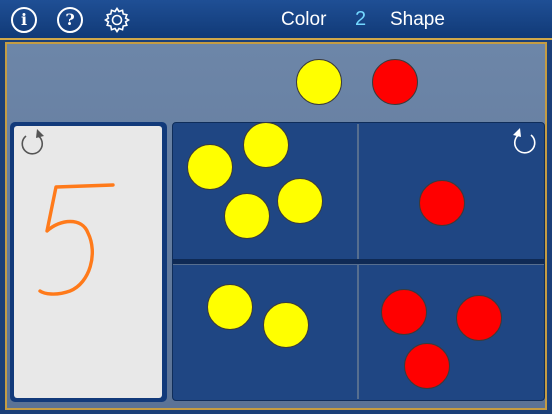 This screenshot has height=414, width=552. I want to click on red-counter-top-right, so click(442, 203).